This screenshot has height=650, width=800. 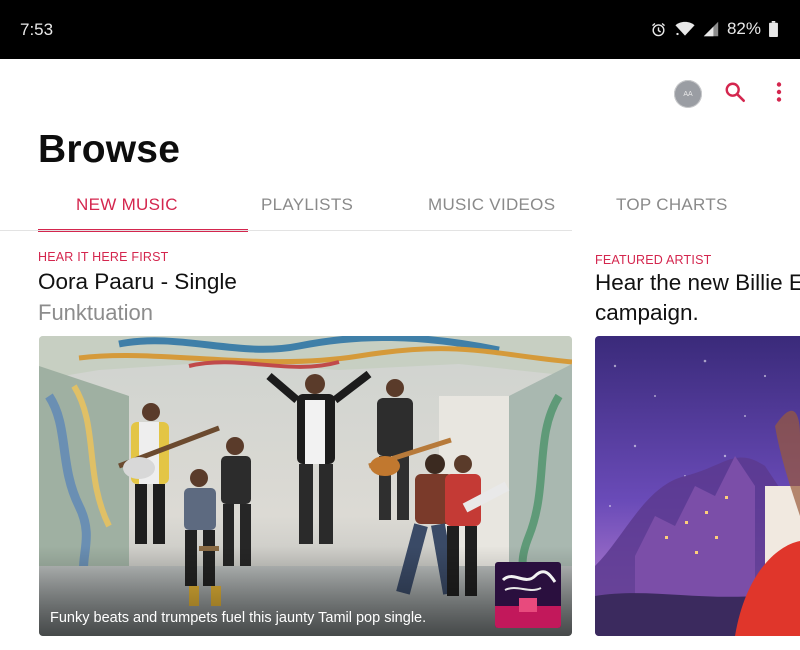 I want to click on search-icon, so click(x=735, y=94).